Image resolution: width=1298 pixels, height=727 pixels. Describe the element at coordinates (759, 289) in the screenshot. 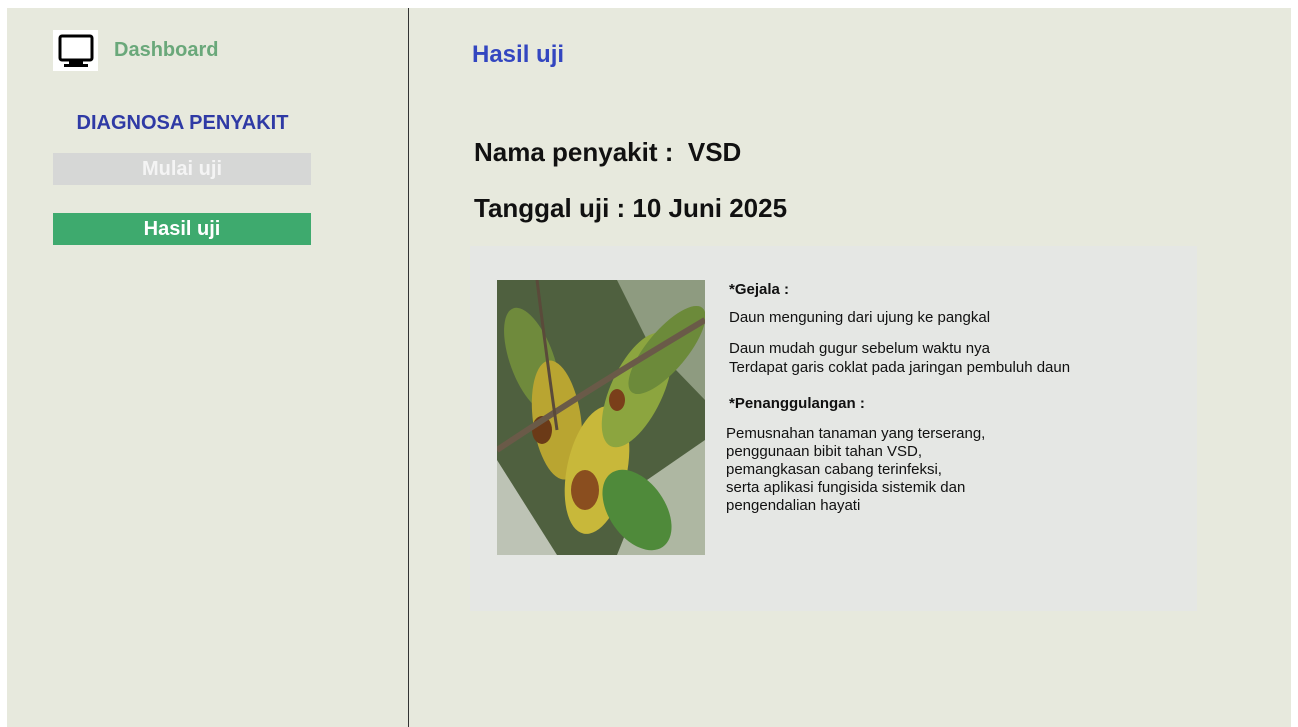

I see `gejala-header: *Gejala :` at that location.